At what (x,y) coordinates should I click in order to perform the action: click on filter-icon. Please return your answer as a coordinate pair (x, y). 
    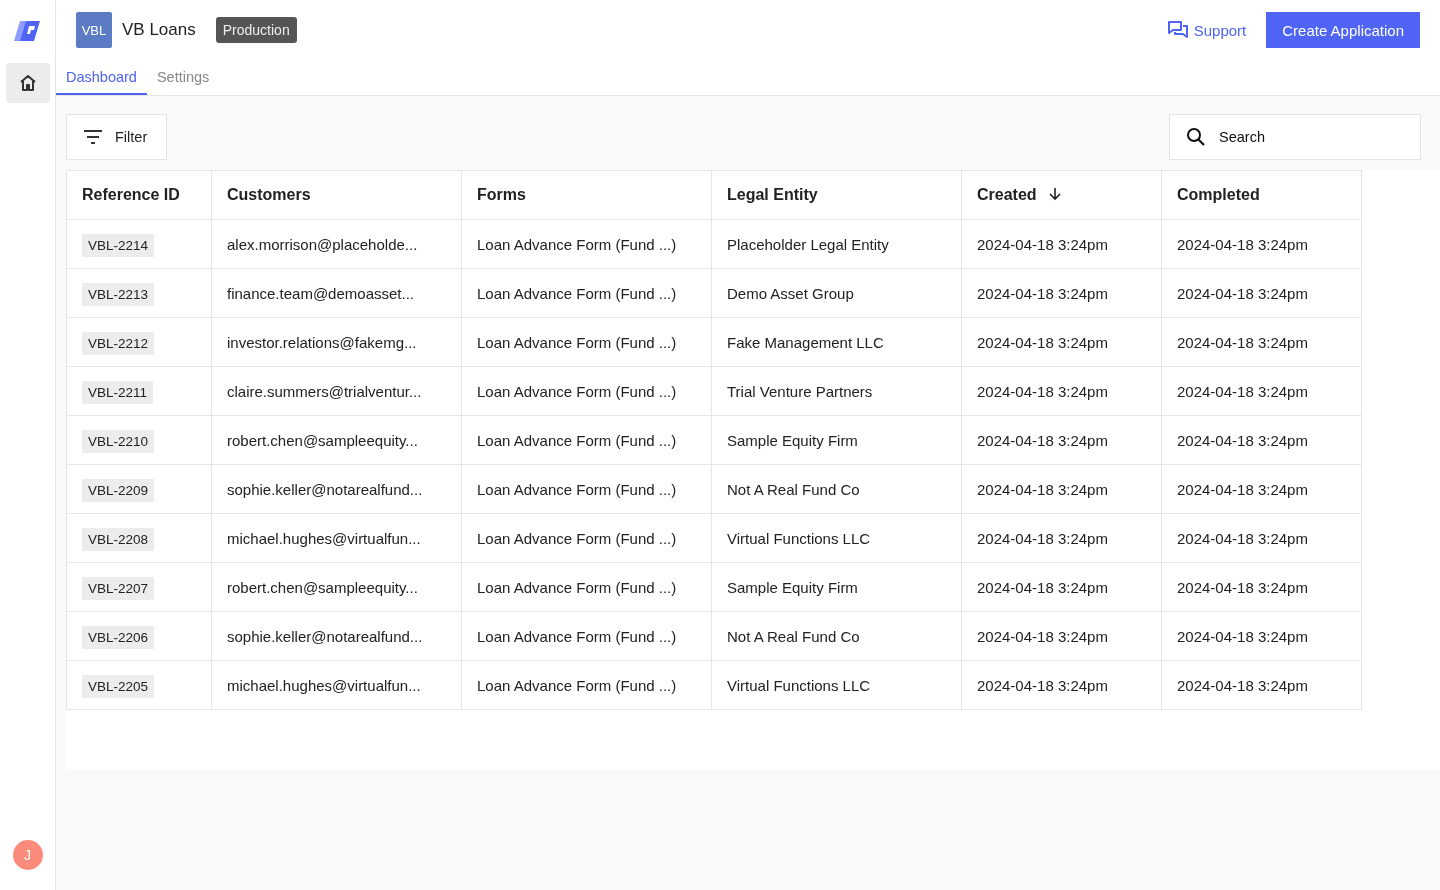
    Looking at the image, I should click on (93, 137).